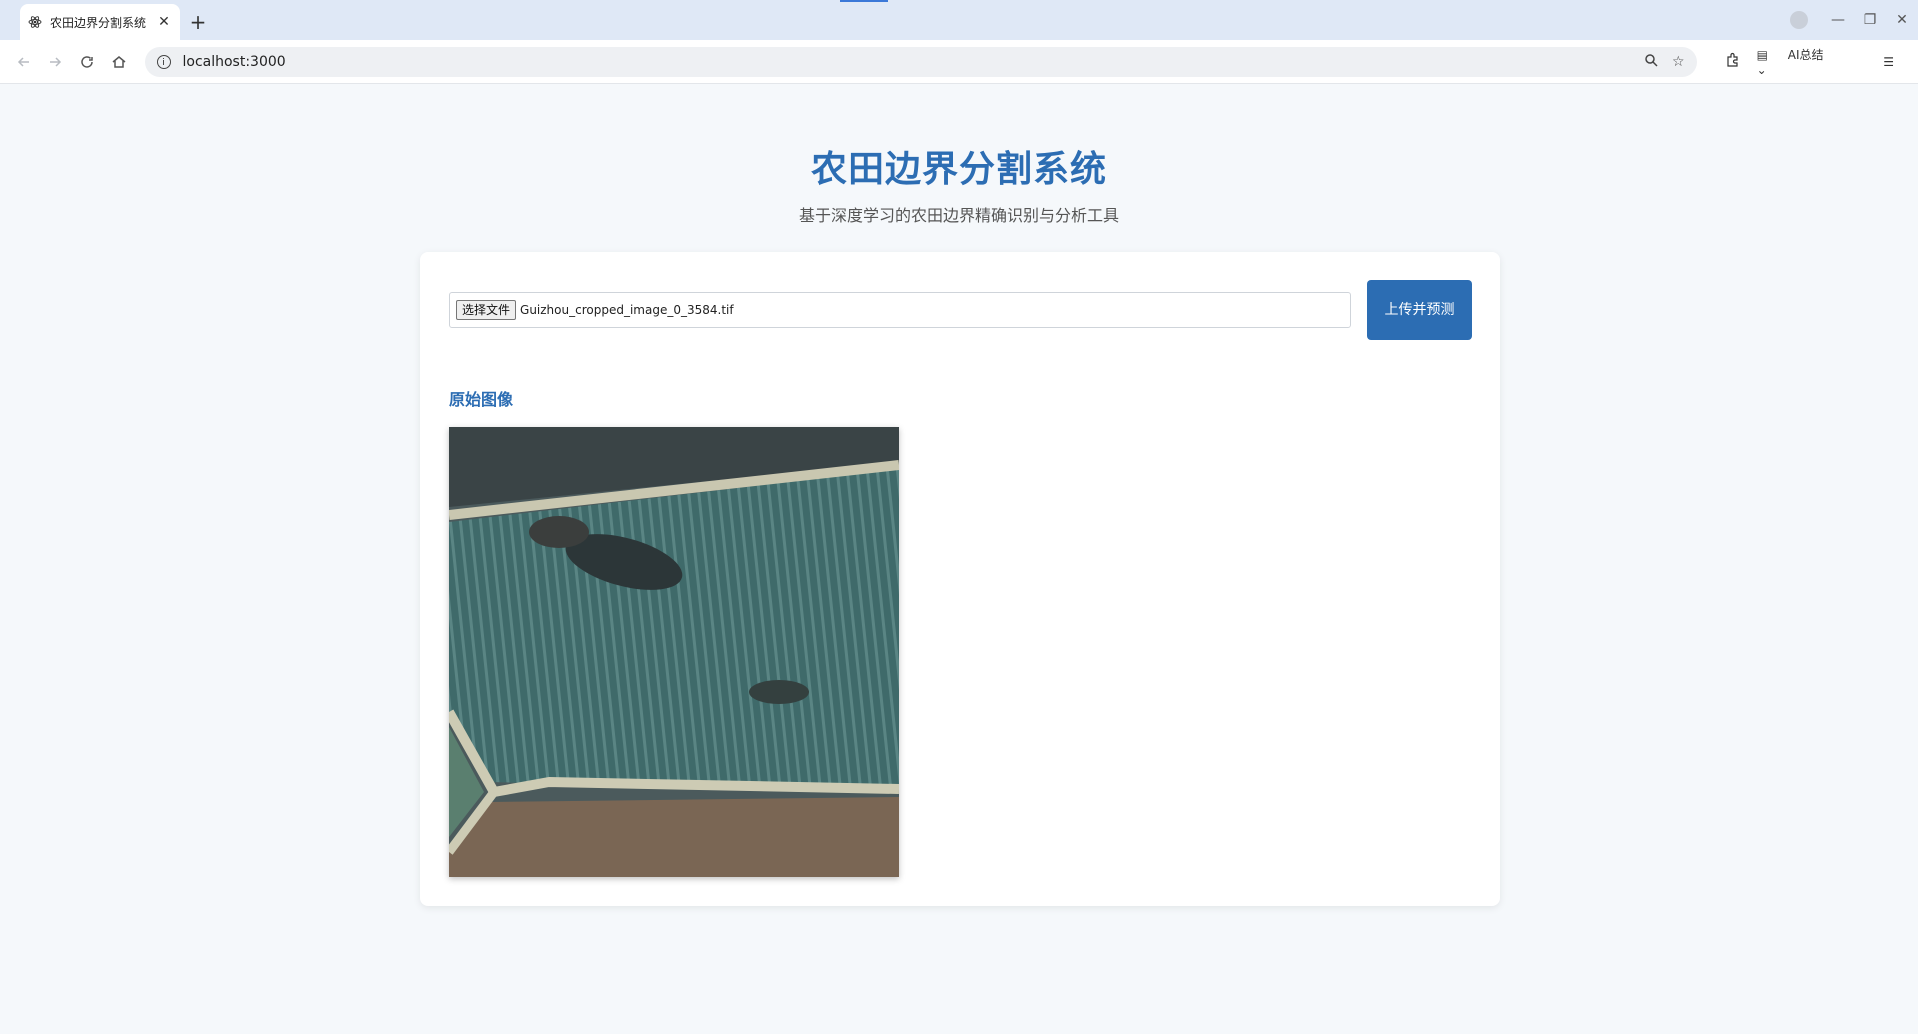 This screenshot has width=1918, height=1034. What do you see at coordinates (87, 62) in the screenshot?
I see `reload-icon` at bounding box center [87, 62].